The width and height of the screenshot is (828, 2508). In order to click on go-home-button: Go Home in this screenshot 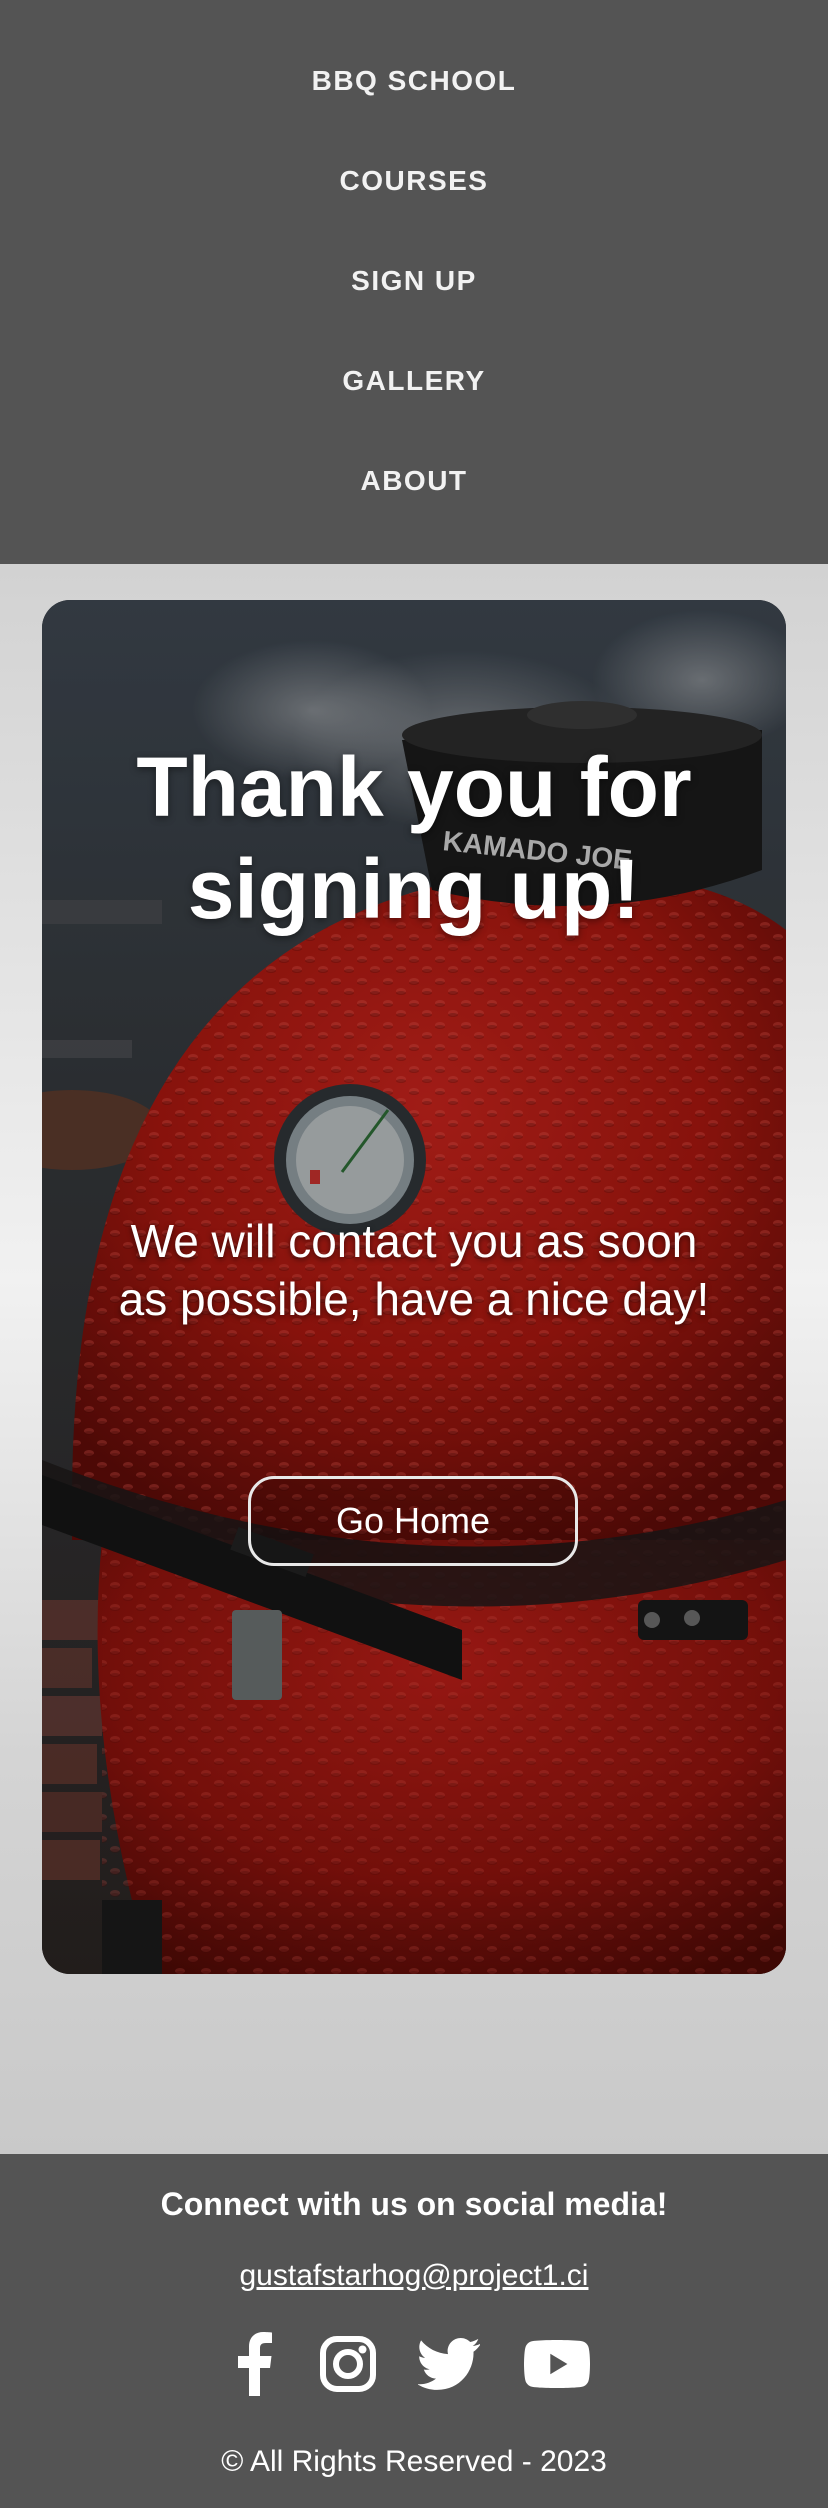, I will do `click(413, 1521)`.